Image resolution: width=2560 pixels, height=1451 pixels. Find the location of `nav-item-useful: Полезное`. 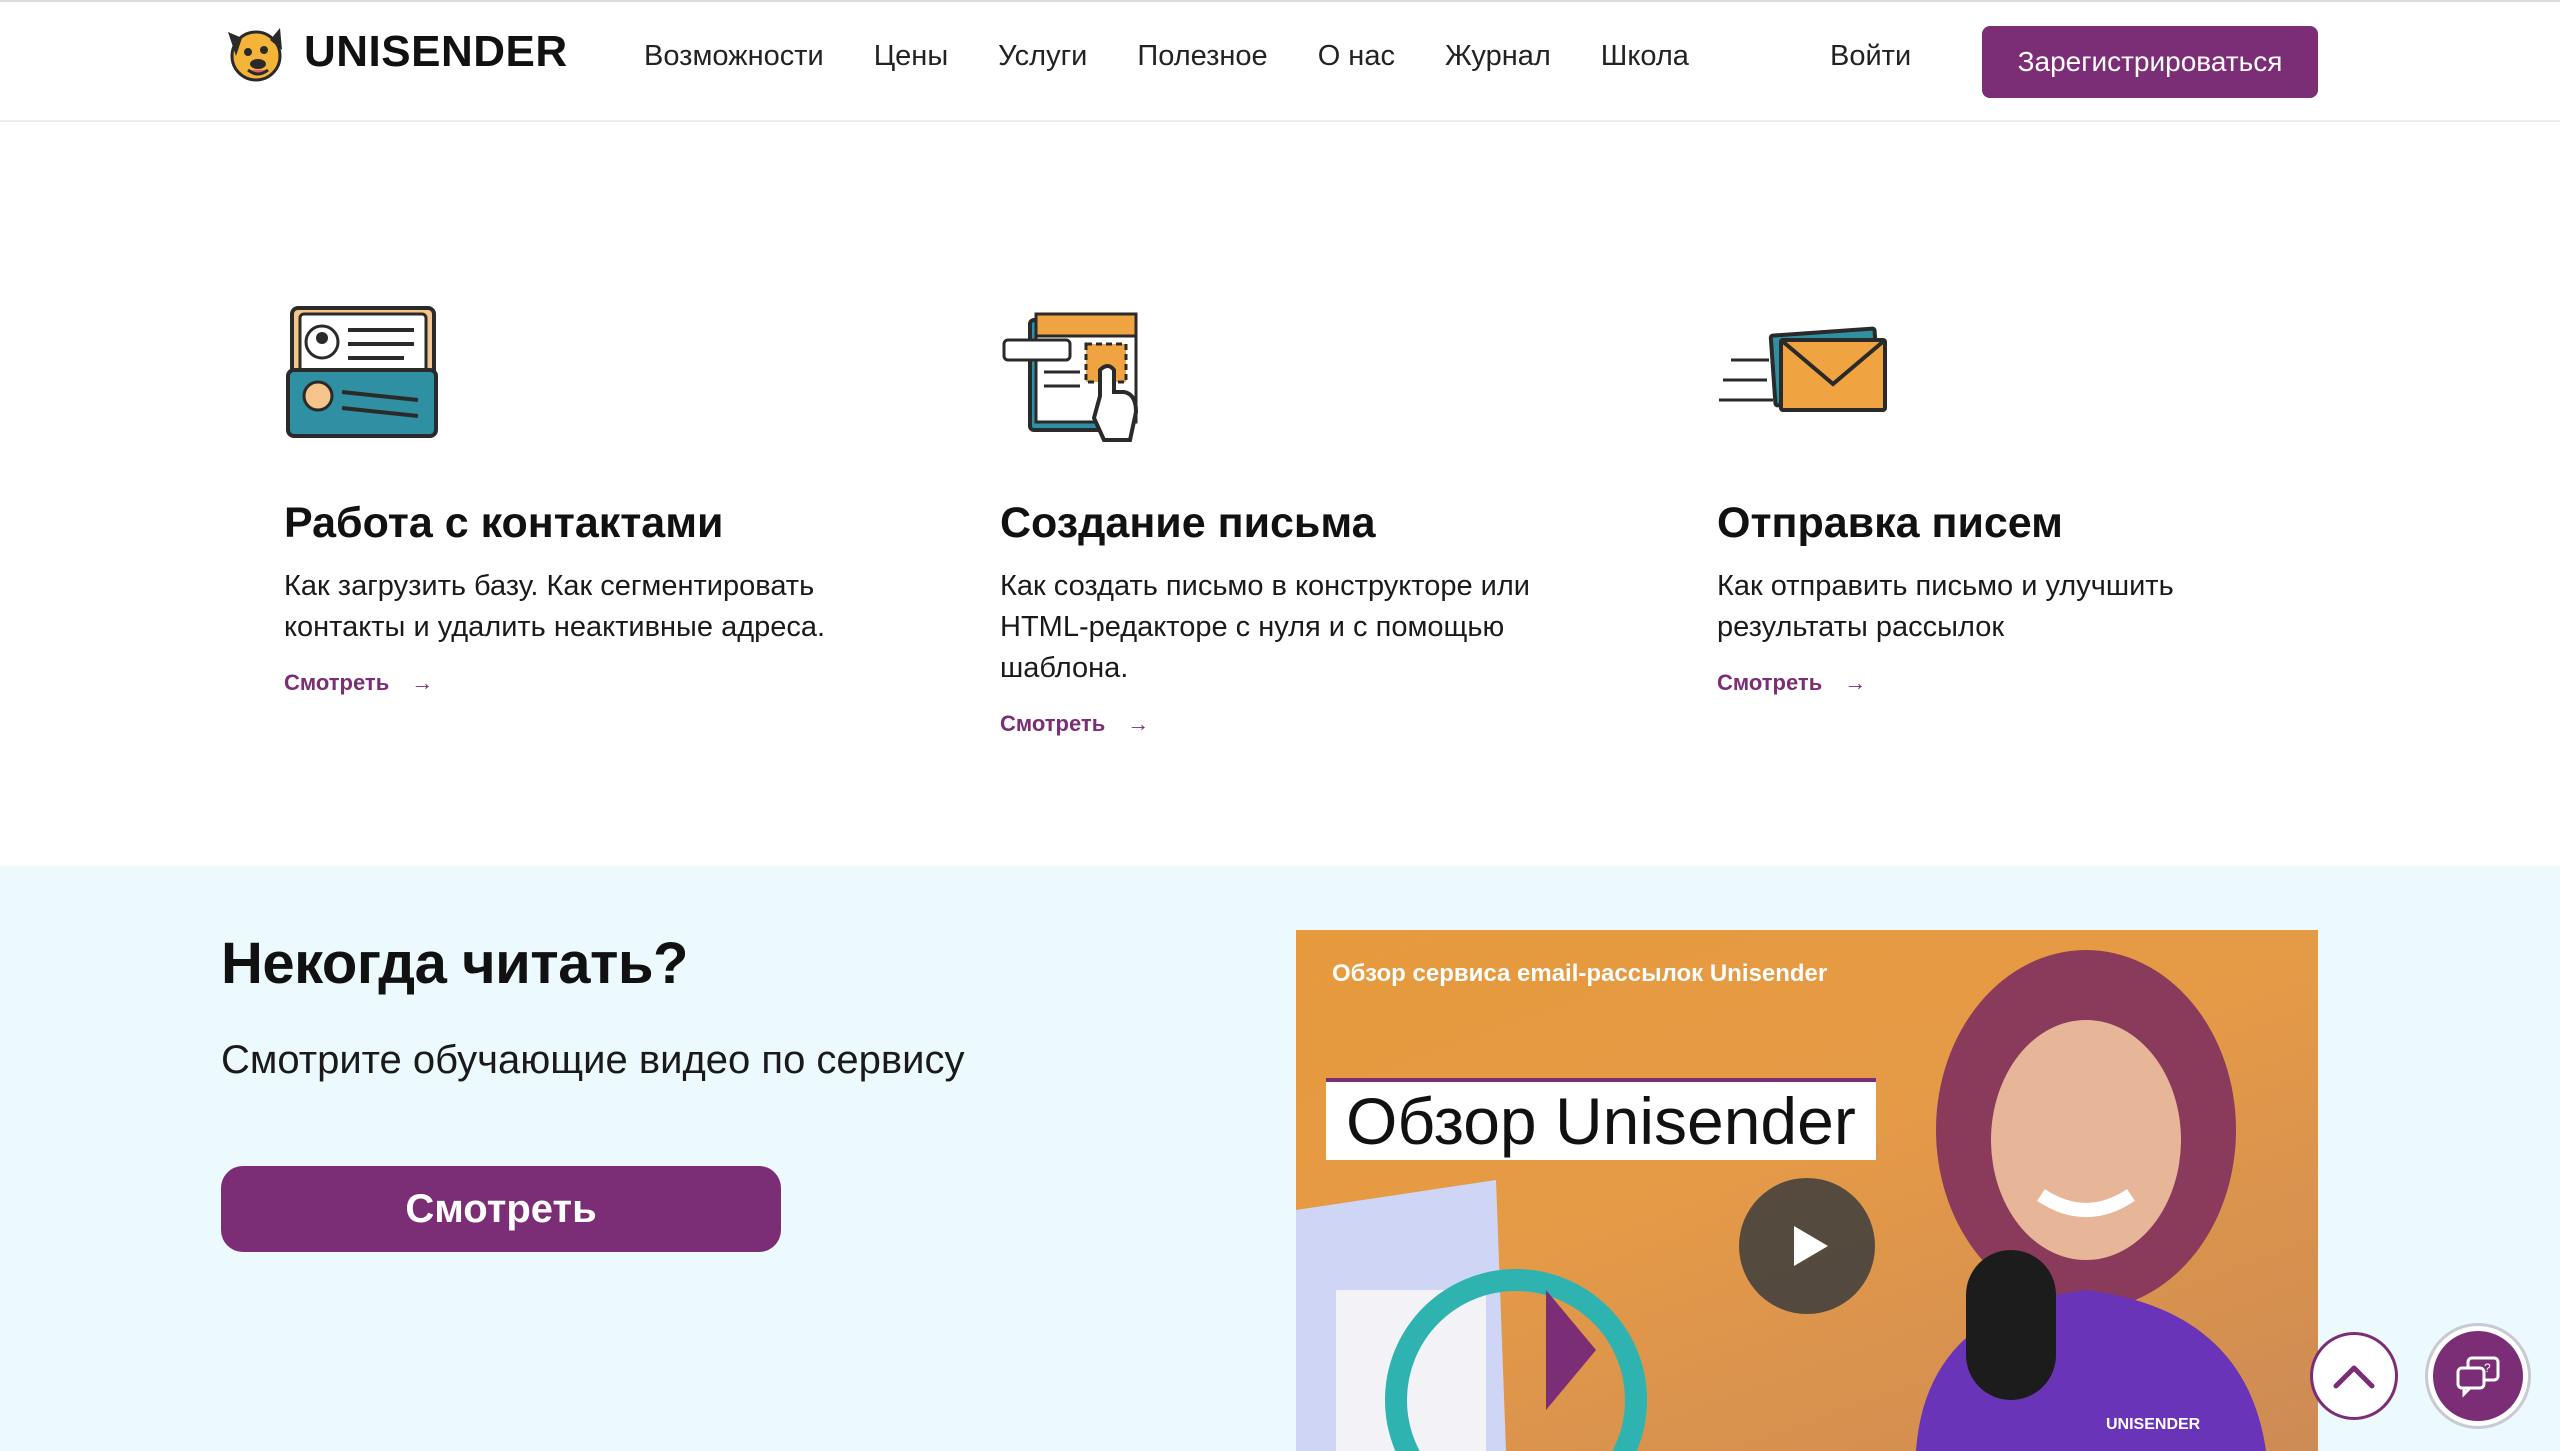

nav-item-useful: Полезное is located at coordinates (1202, 56).